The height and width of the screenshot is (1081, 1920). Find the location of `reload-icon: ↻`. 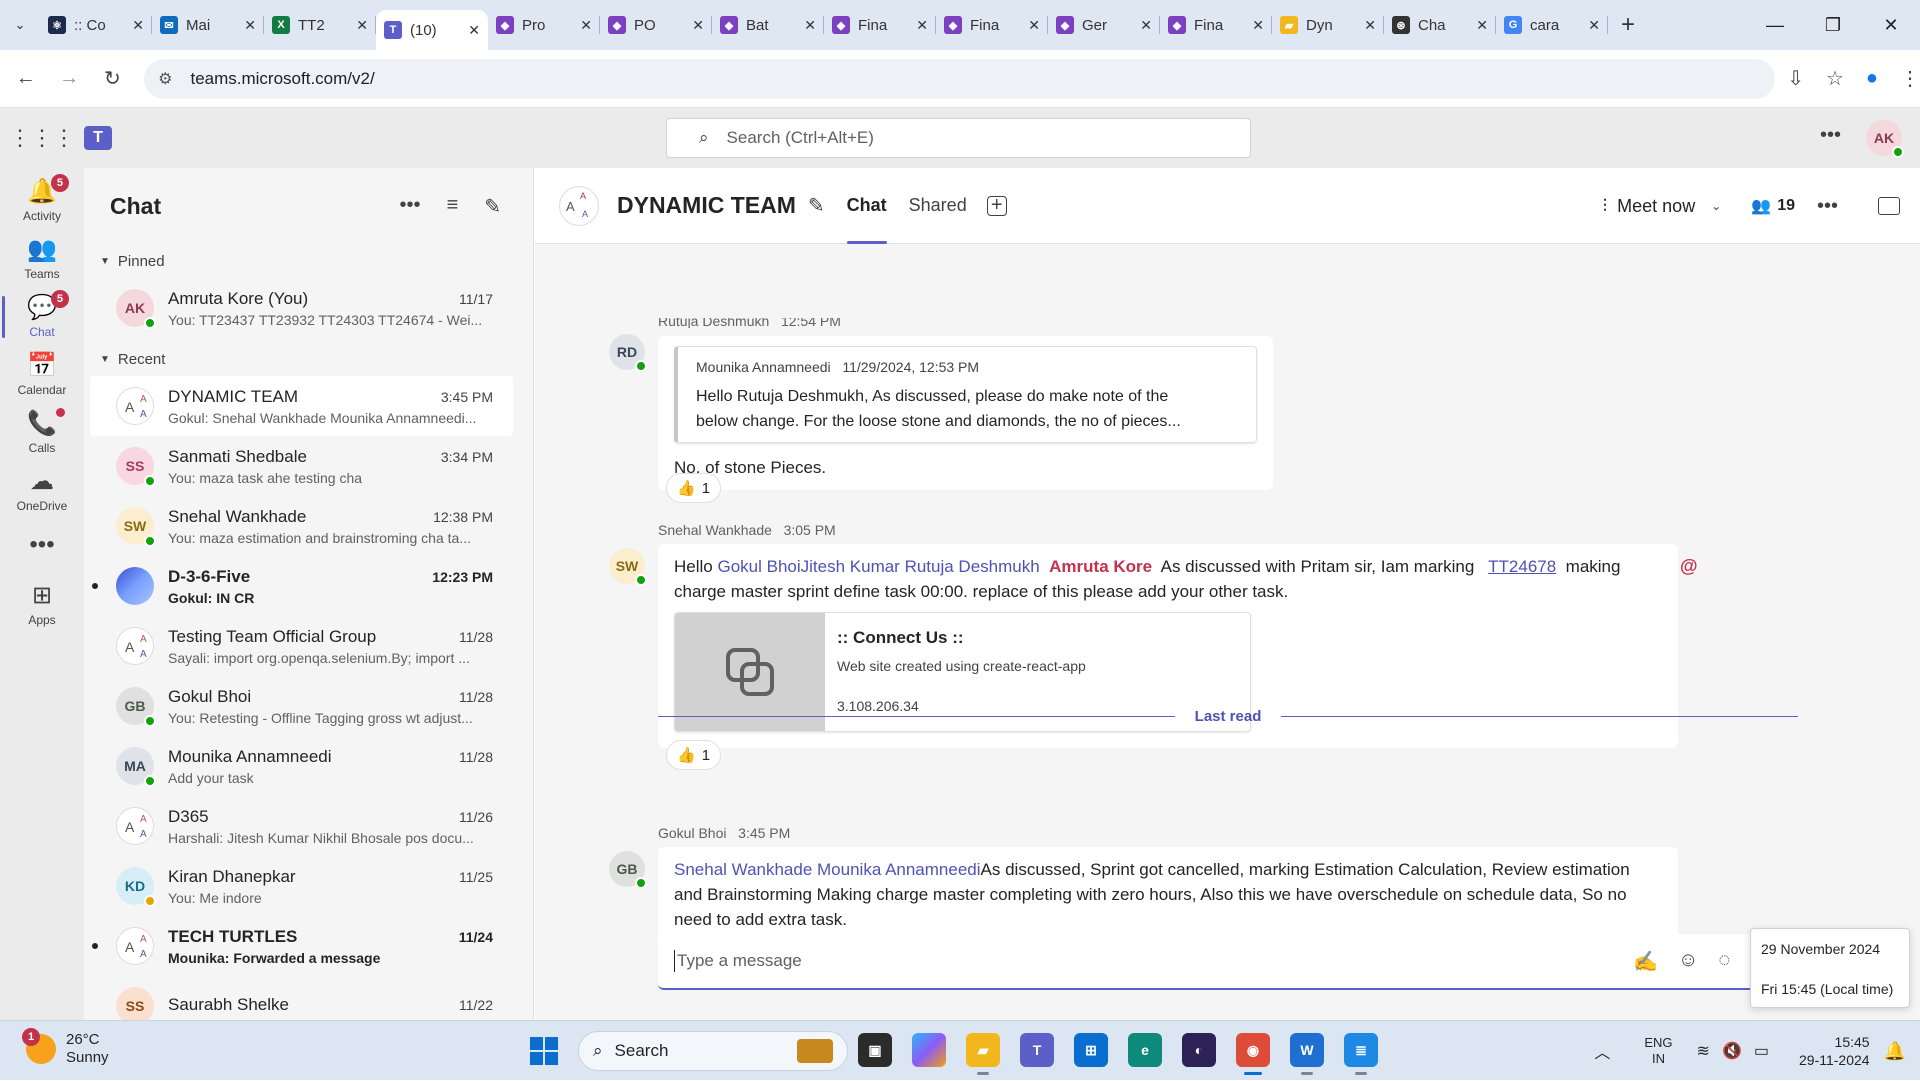

reload-icon: ↻ is located at coordinates (112, 79).